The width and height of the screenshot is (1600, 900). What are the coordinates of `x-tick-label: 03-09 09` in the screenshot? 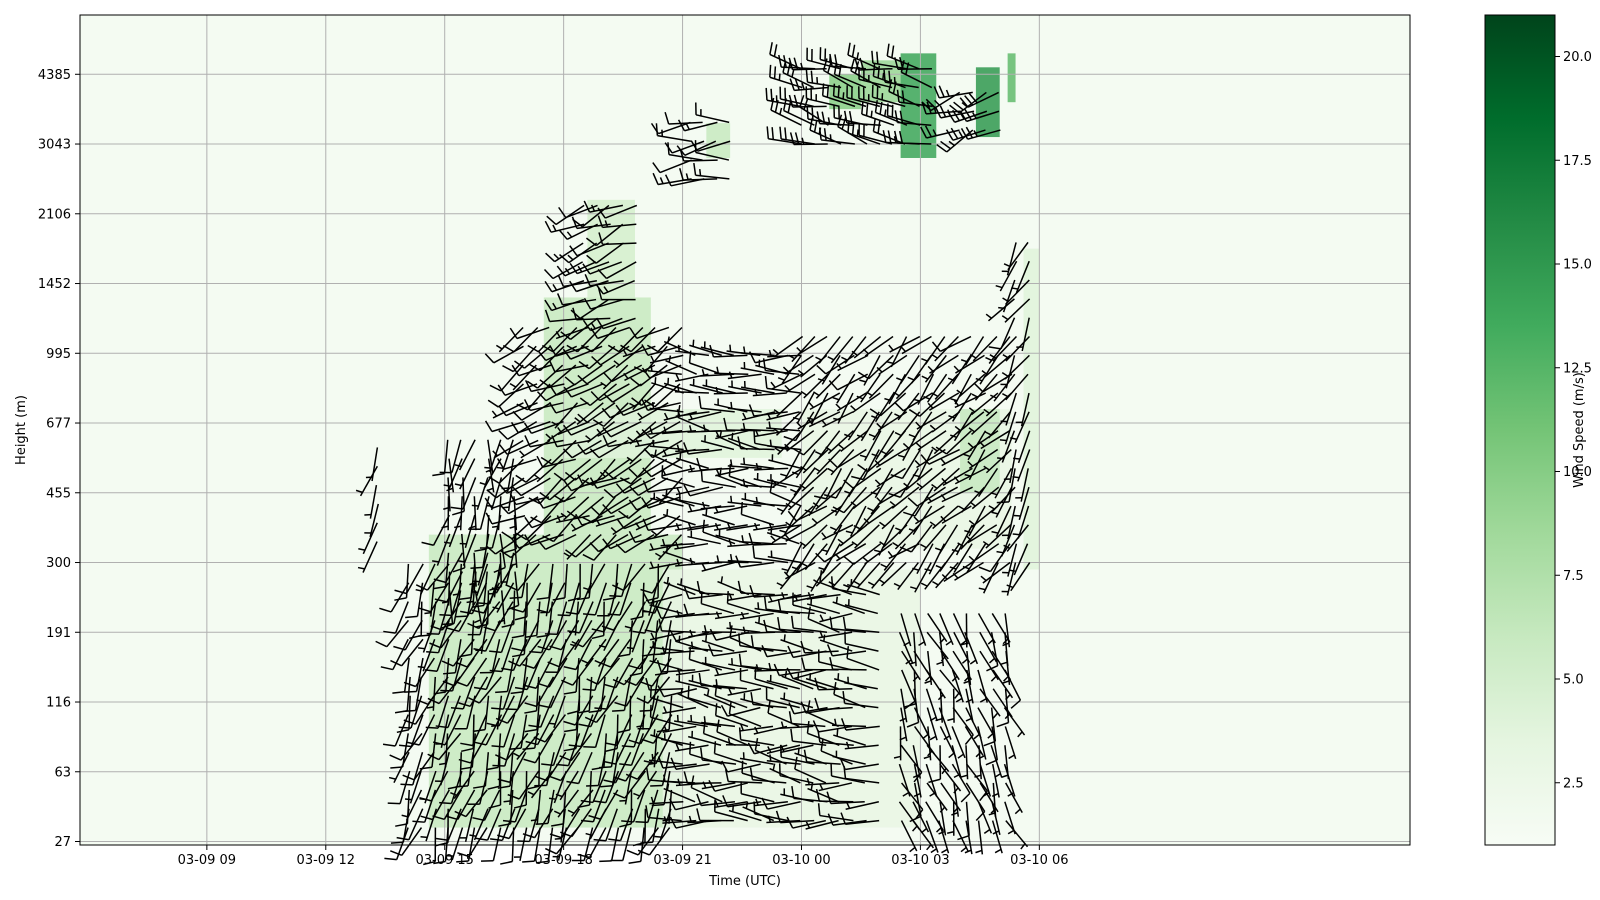 It's located at (207, 860).